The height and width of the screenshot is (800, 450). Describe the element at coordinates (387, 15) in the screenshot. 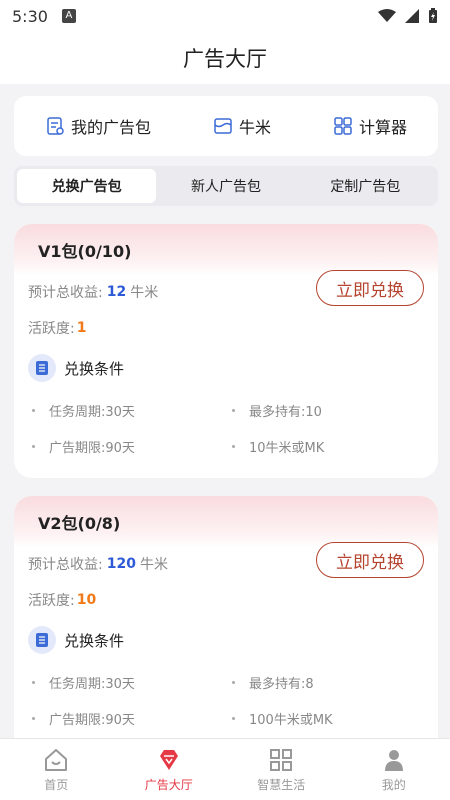

I see `wifi-icon` at that location.